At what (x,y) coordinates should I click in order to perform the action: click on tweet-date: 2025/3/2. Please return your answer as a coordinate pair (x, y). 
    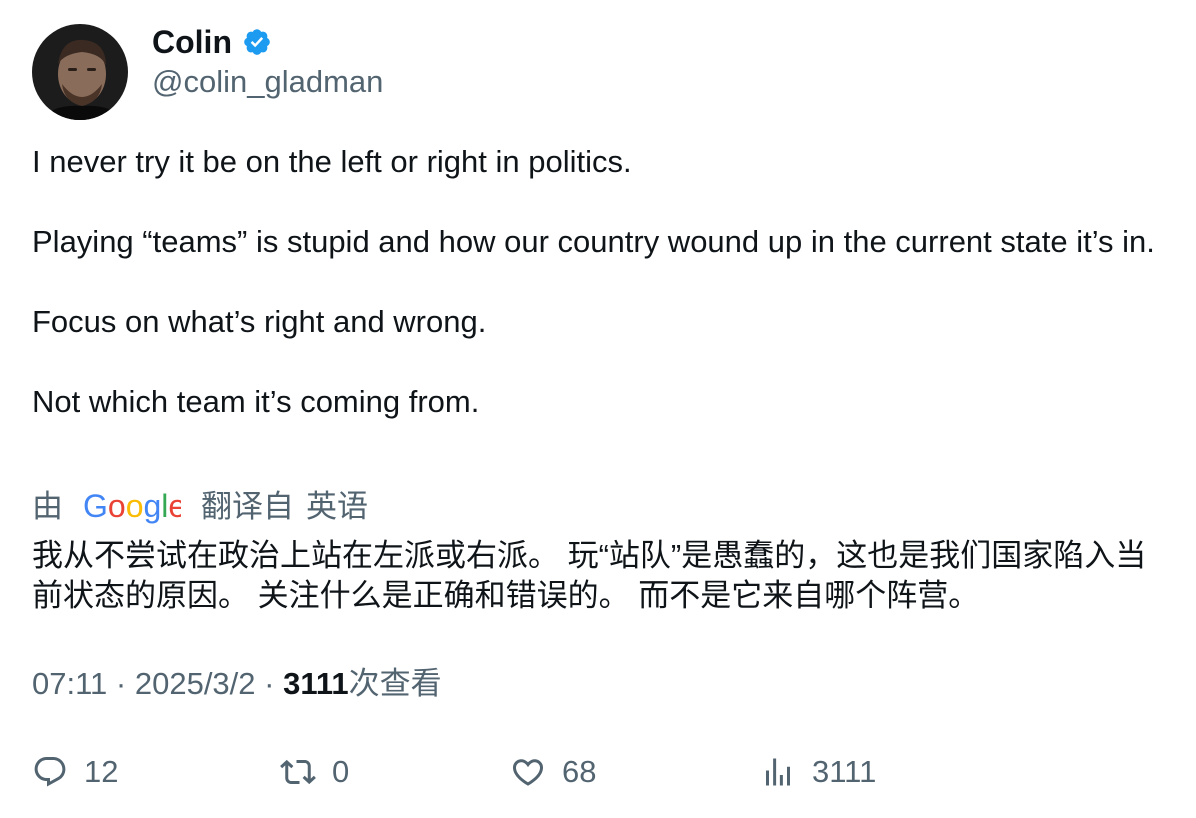
    Looking at the image, I should click on (195, 683).